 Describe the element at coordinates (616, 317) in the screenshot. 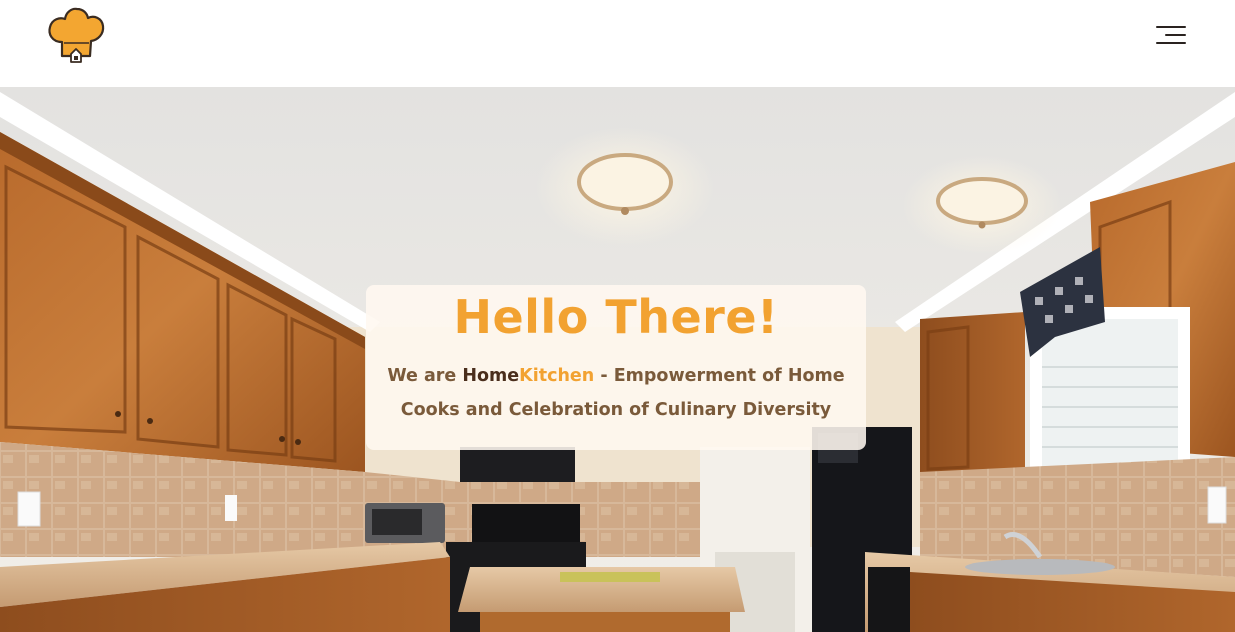

I see `hero-title: Hello There!` at that location.